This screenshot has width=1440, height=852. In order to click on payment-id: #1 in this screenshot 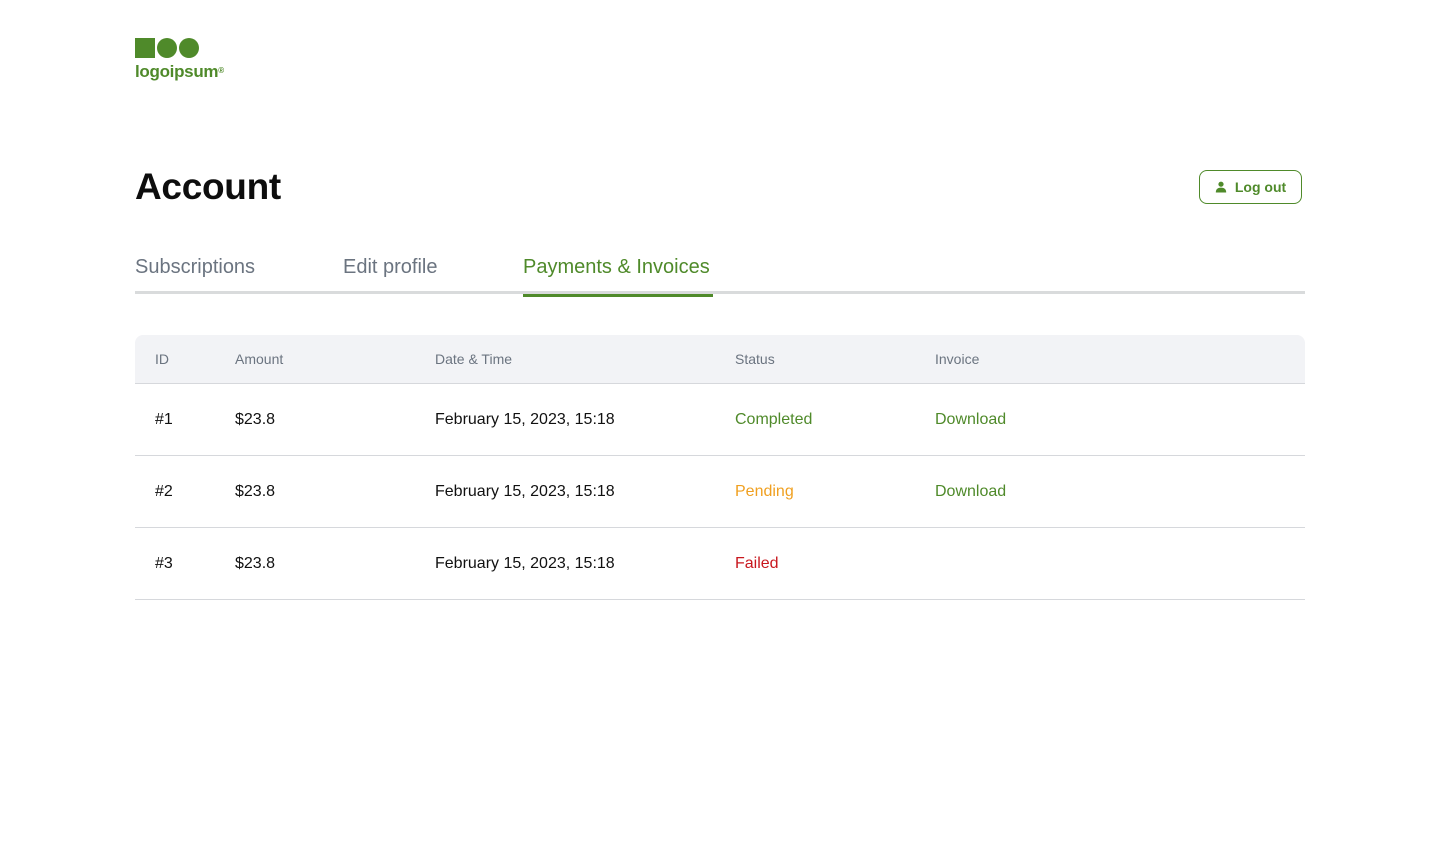, I will do `click(164, 419)`.